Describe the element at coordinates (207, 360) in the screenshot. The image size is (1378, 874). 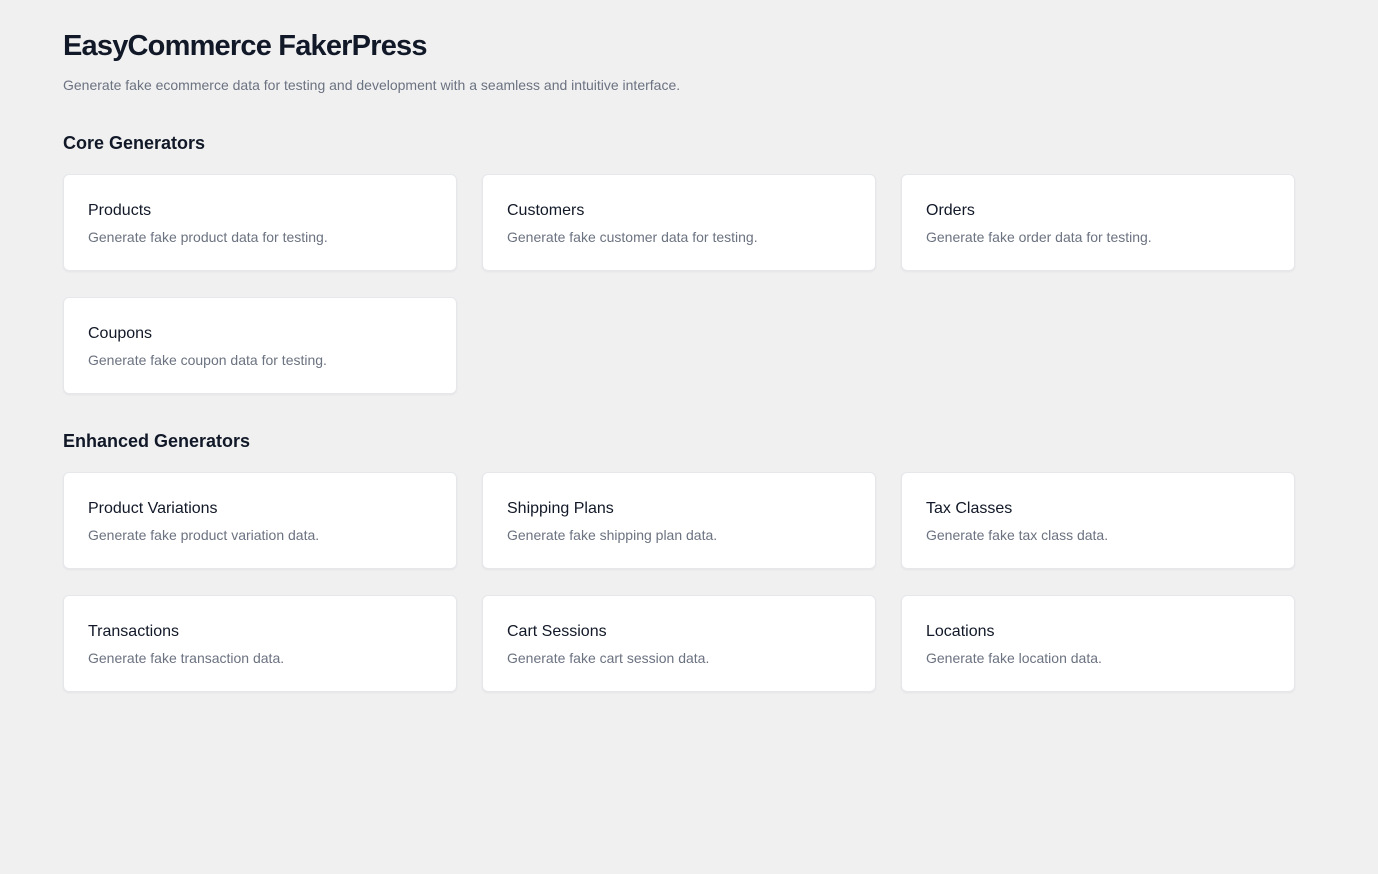
I see `card-description: Generate fake coupon data for testing.` at that location.